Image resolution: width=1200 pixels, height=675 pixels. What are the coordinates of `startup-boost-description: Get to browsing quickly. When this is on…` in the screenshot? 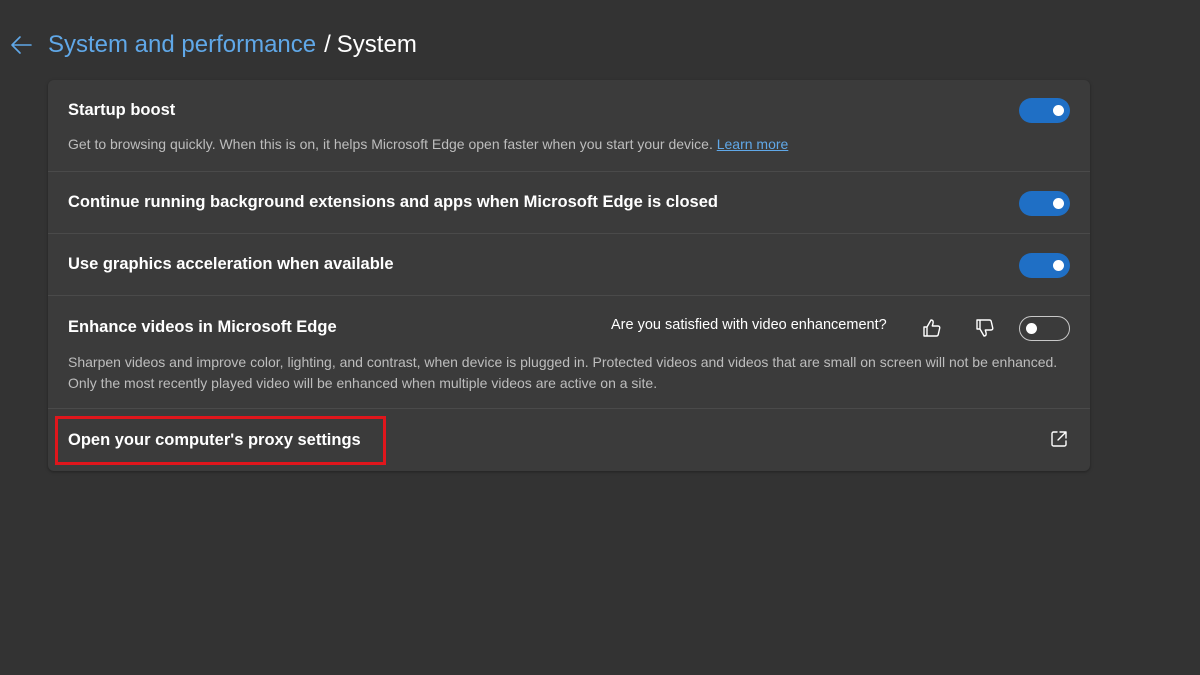 It's located at (573, 144).